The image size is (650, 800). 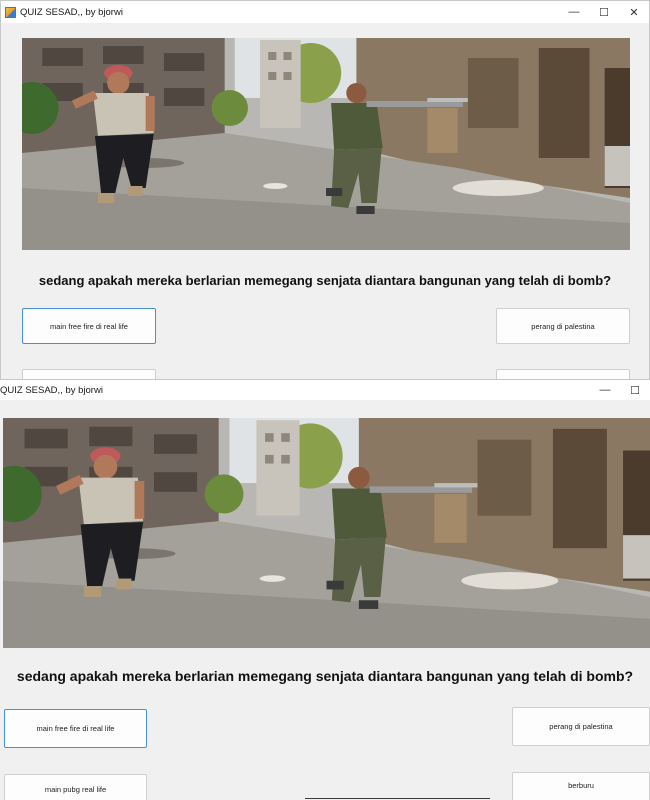 What do you see at coordinates (75, 787) in the screenshot?
I see `answer-button-3: main pubg real life` at bounding box center [75, 787].